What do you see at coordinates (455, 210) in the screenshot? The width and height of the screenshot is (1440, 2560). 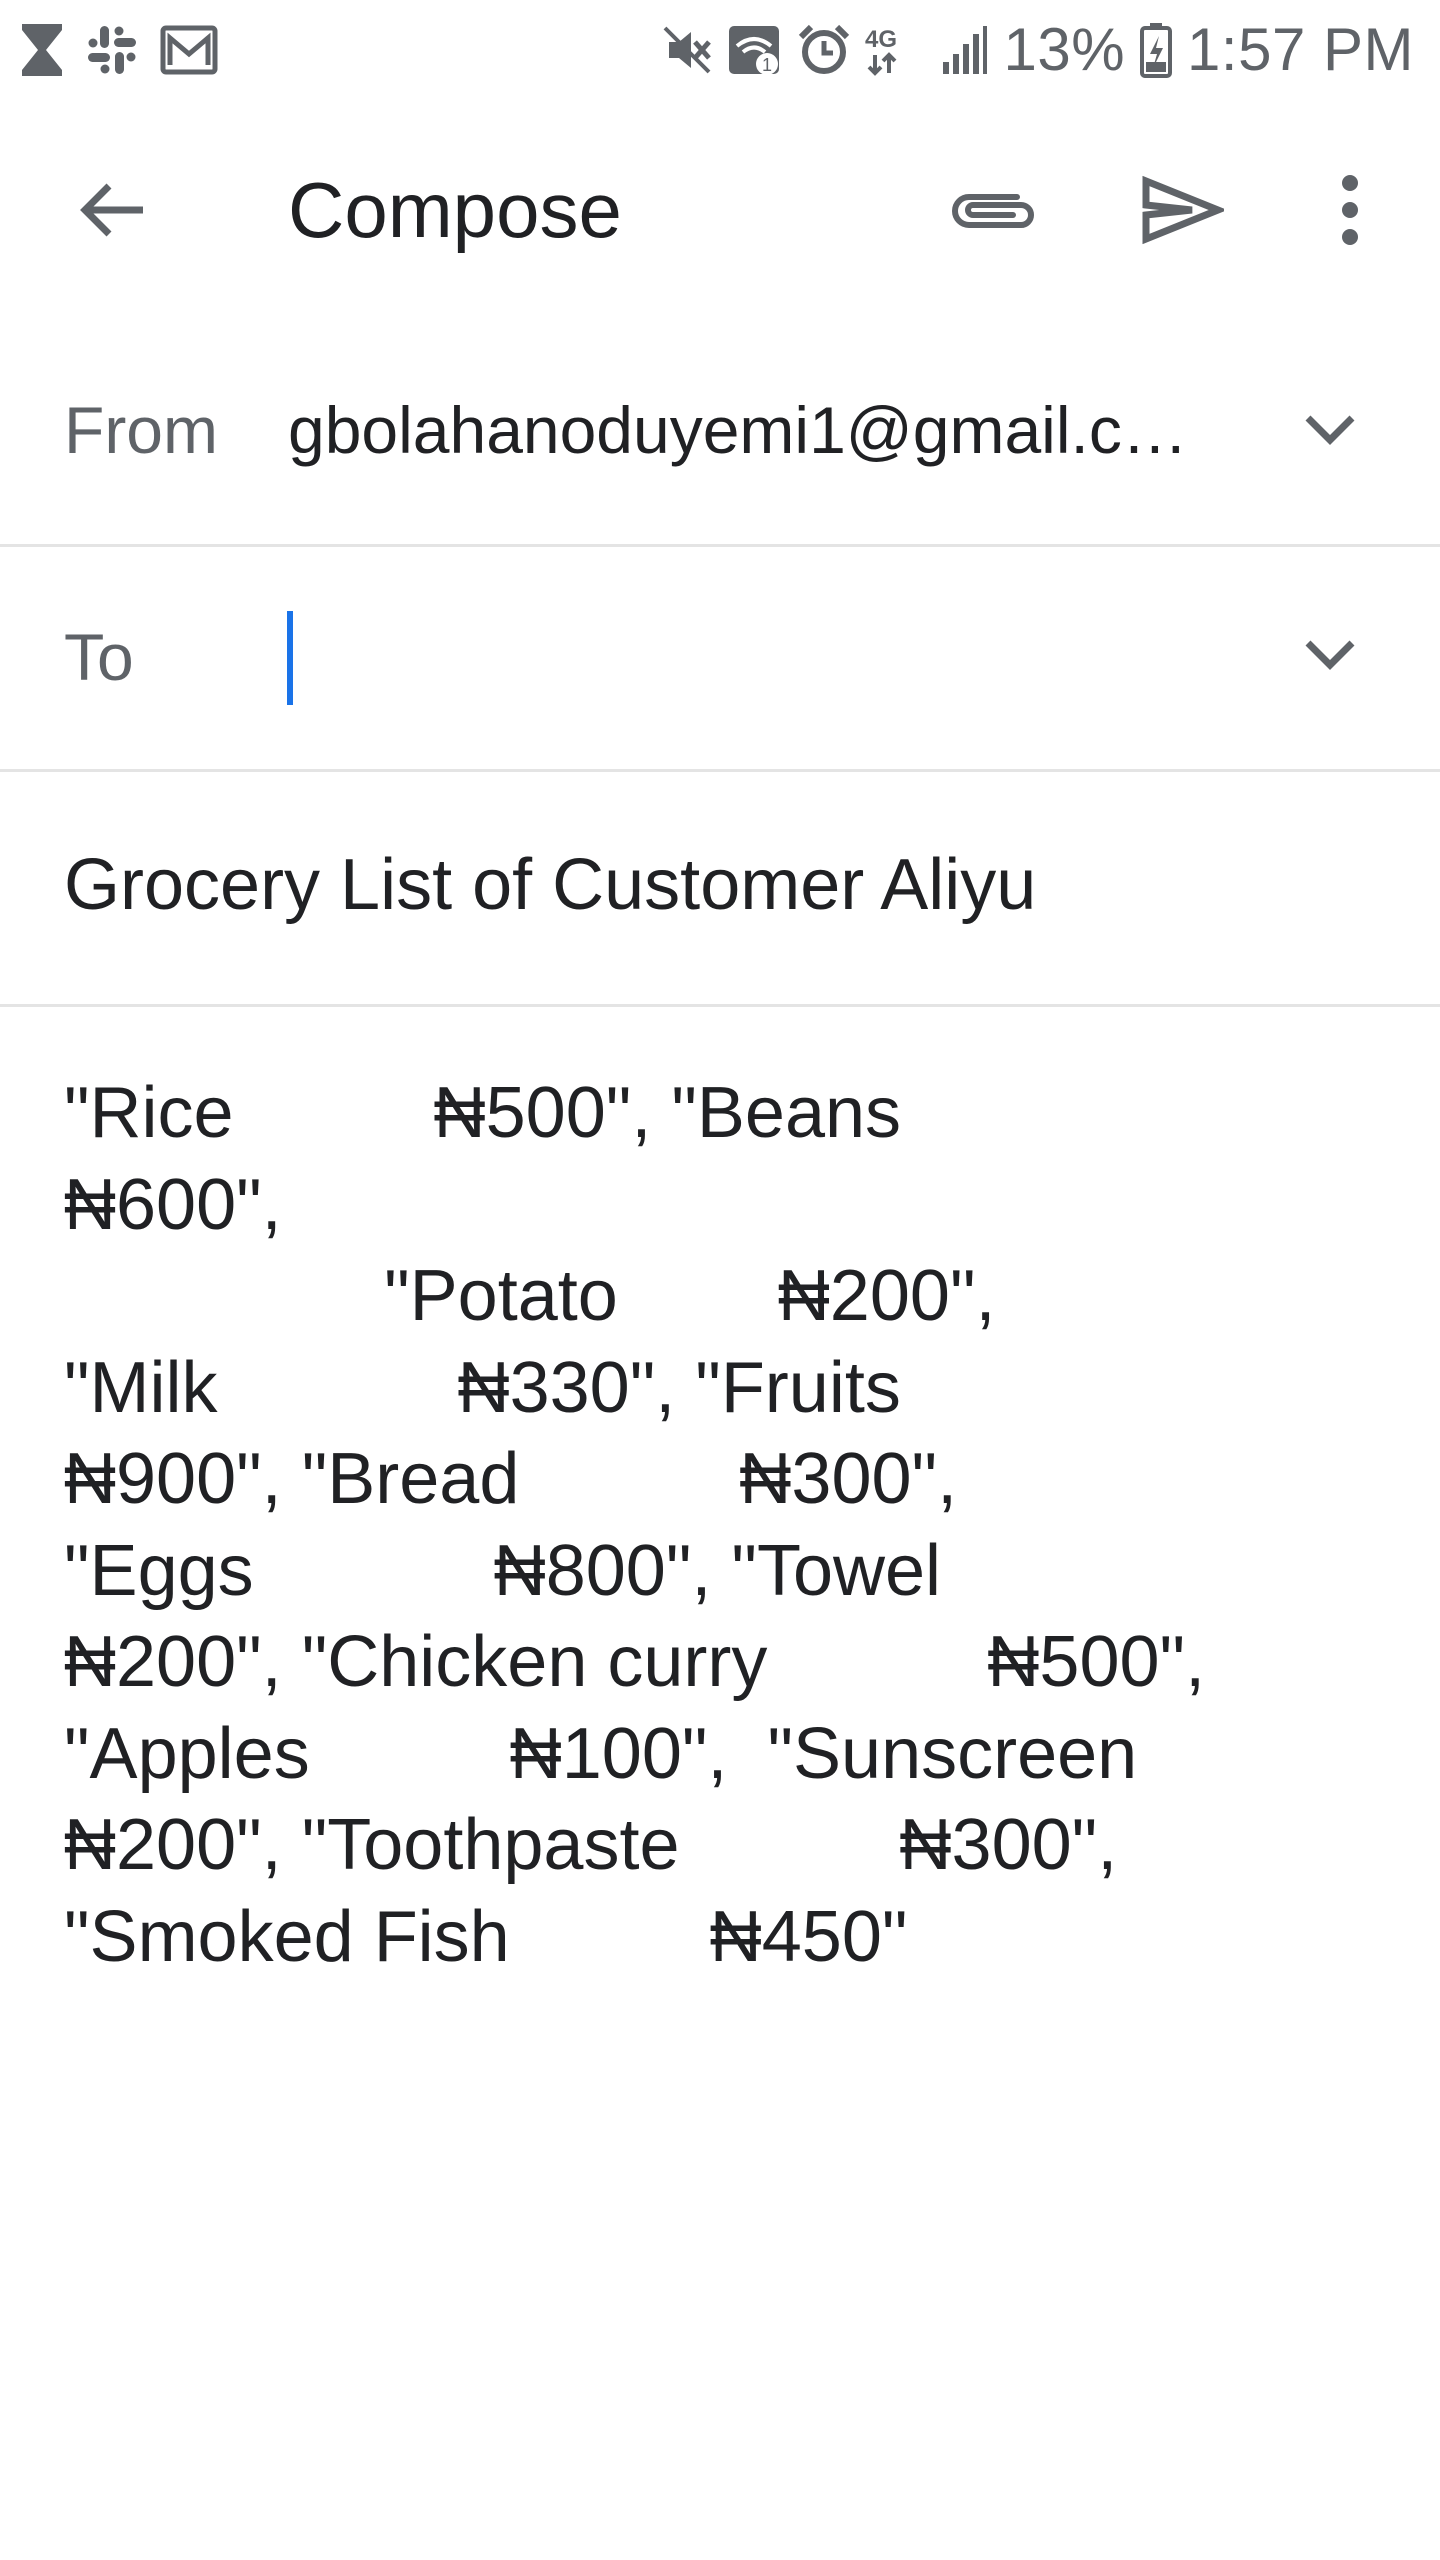 I see `page-title: Compose` at bounding box center [455, 210].